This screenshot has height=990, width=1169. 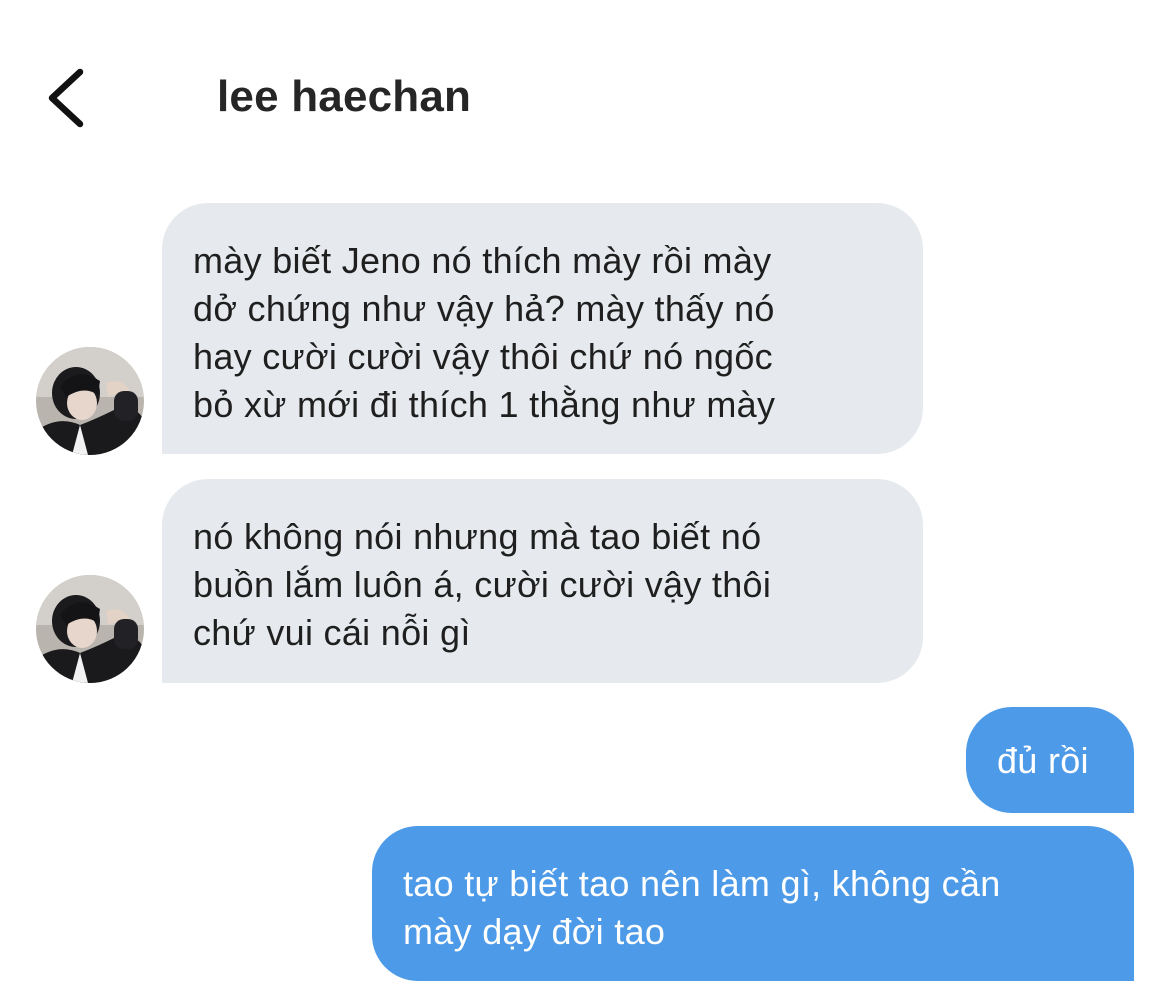 I want to click on chevron-left-icon, so click(x=66, y=98).